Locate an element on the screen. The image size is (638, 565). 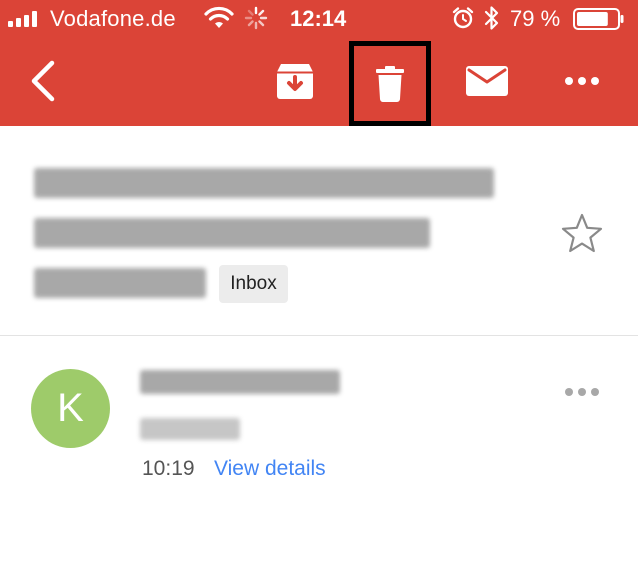
battery-percentage: 79 % is located at coordinates (535, 18).